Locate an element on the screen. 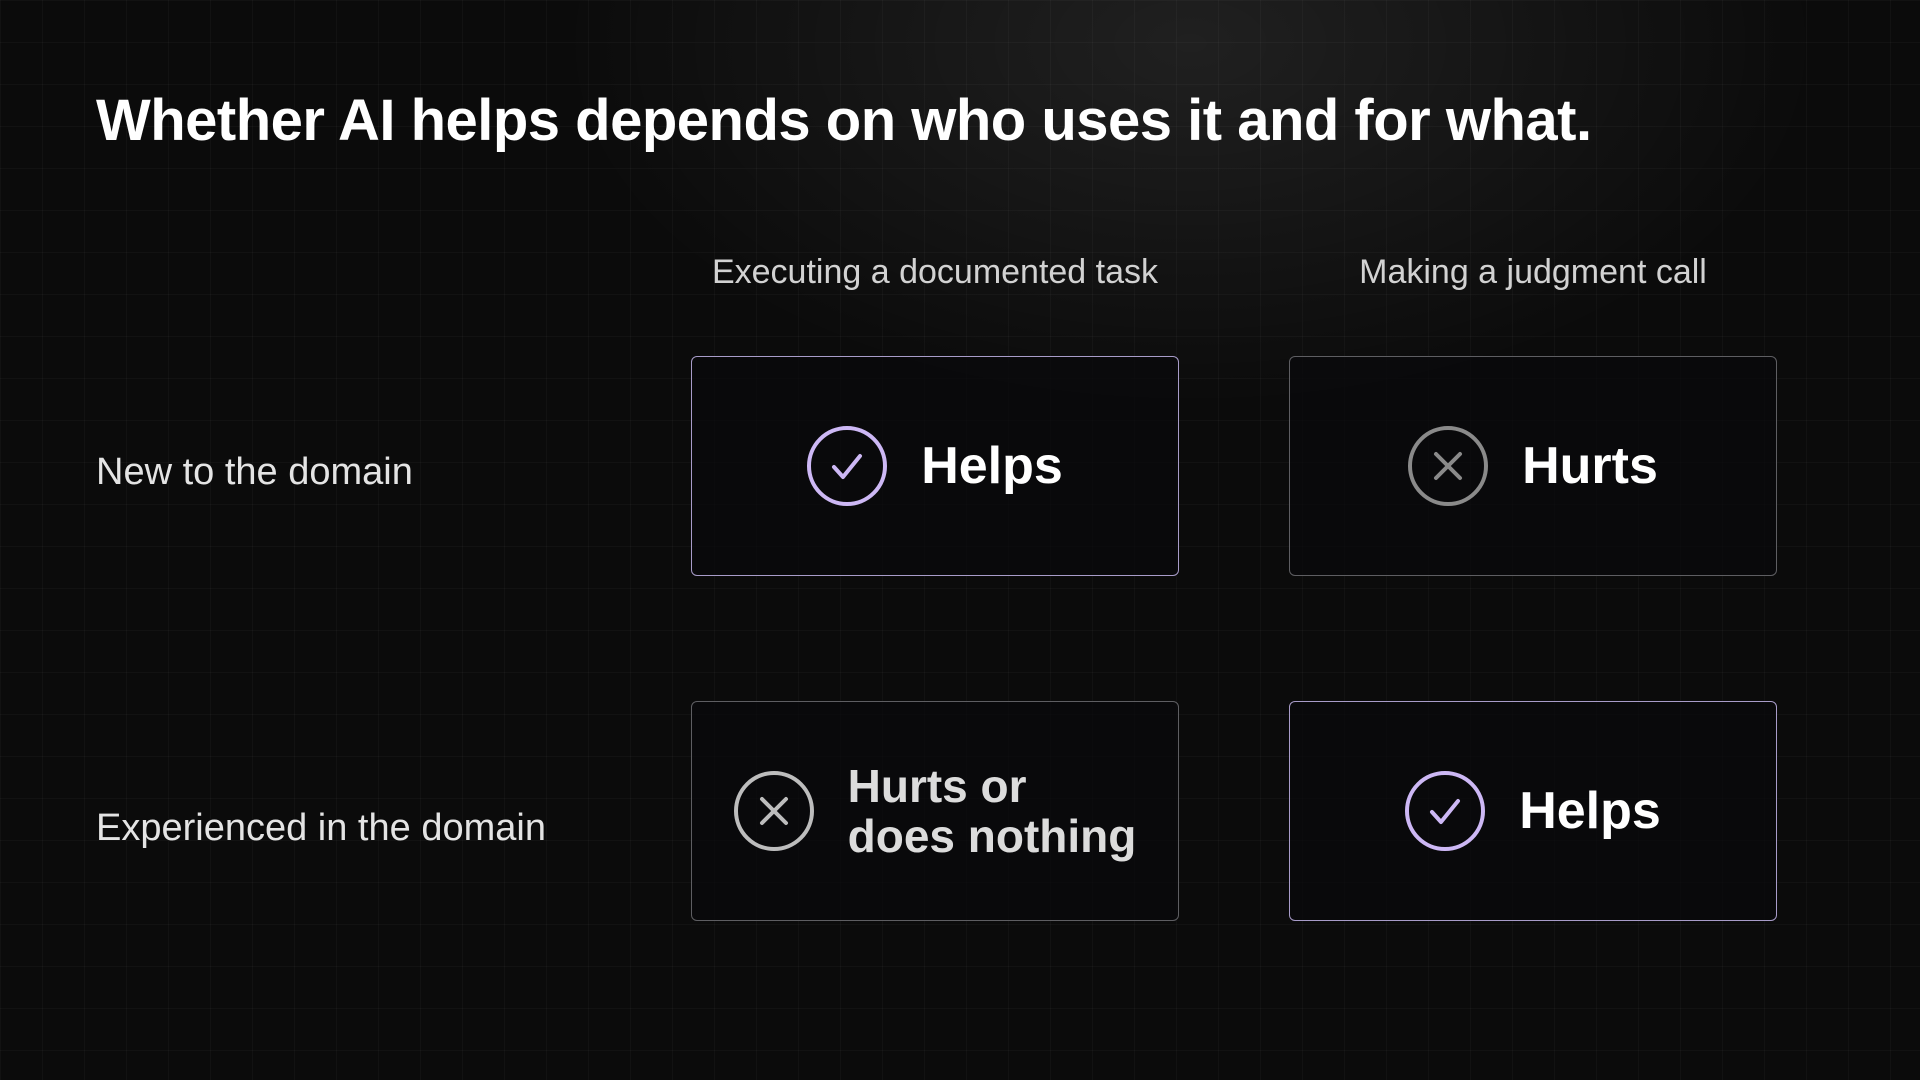 This screenshot has height=1080, width=1920. cell-experienced-judgment-call: Helps is located at coordinates (1533, 811).